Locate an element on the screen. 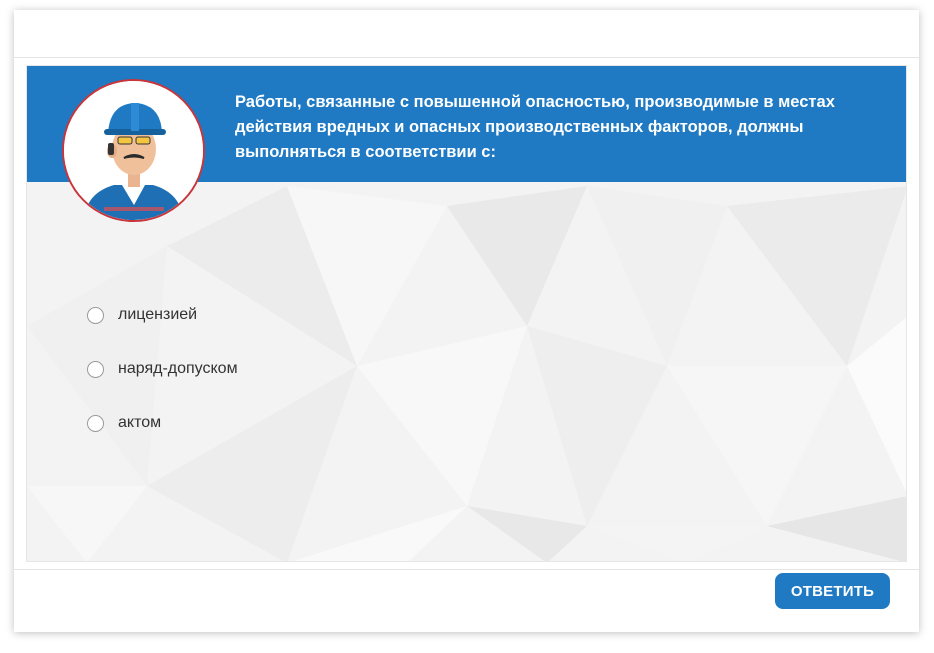 This screenshot has height=653, width=934. top-divider is located at coordinates (466, 57).